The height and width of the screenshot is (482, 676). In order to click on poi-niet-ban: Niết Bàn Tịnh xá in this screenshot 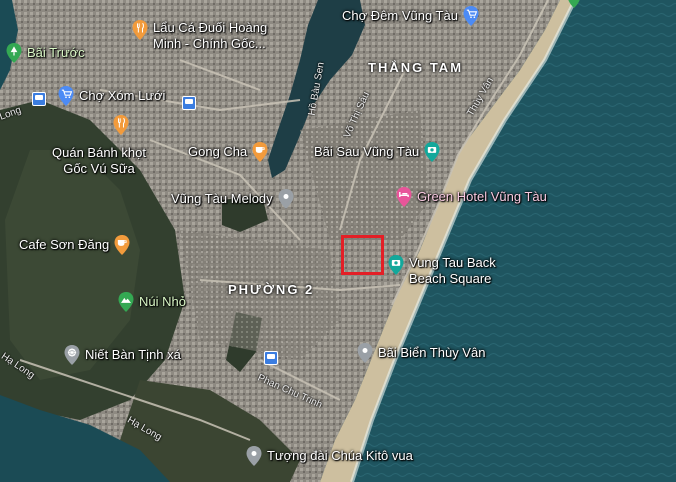, I will do `click(121, 355)`.